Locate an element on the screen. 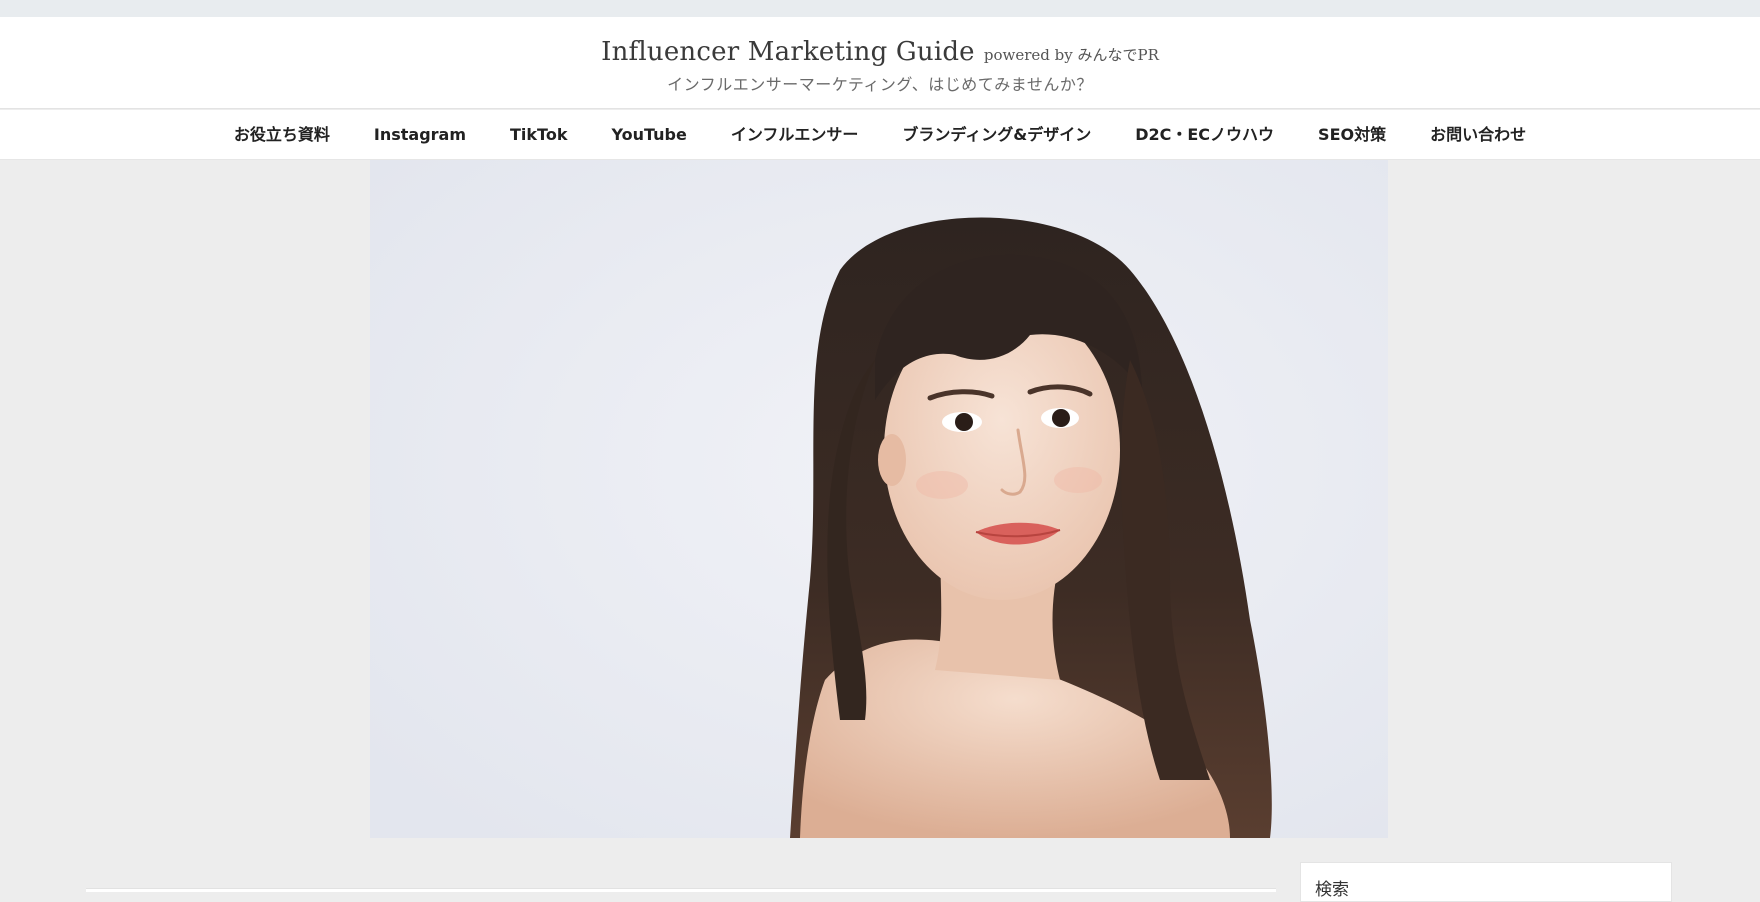  nav-item-seo: SEO対策 is located at coordinates (1352, 135).